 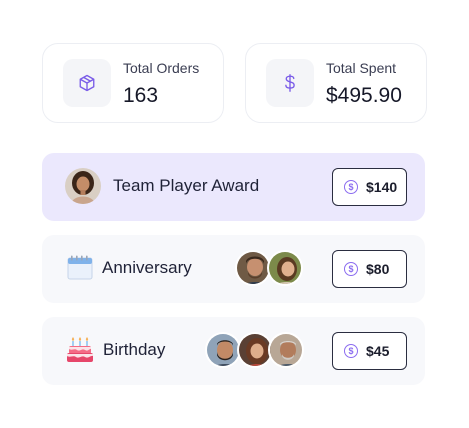 What do you see at coordinates (233, 269) in the screenshot?
I see `reward-row-anniversary: Anniversary $ $80` at bounding box center [233, 269].